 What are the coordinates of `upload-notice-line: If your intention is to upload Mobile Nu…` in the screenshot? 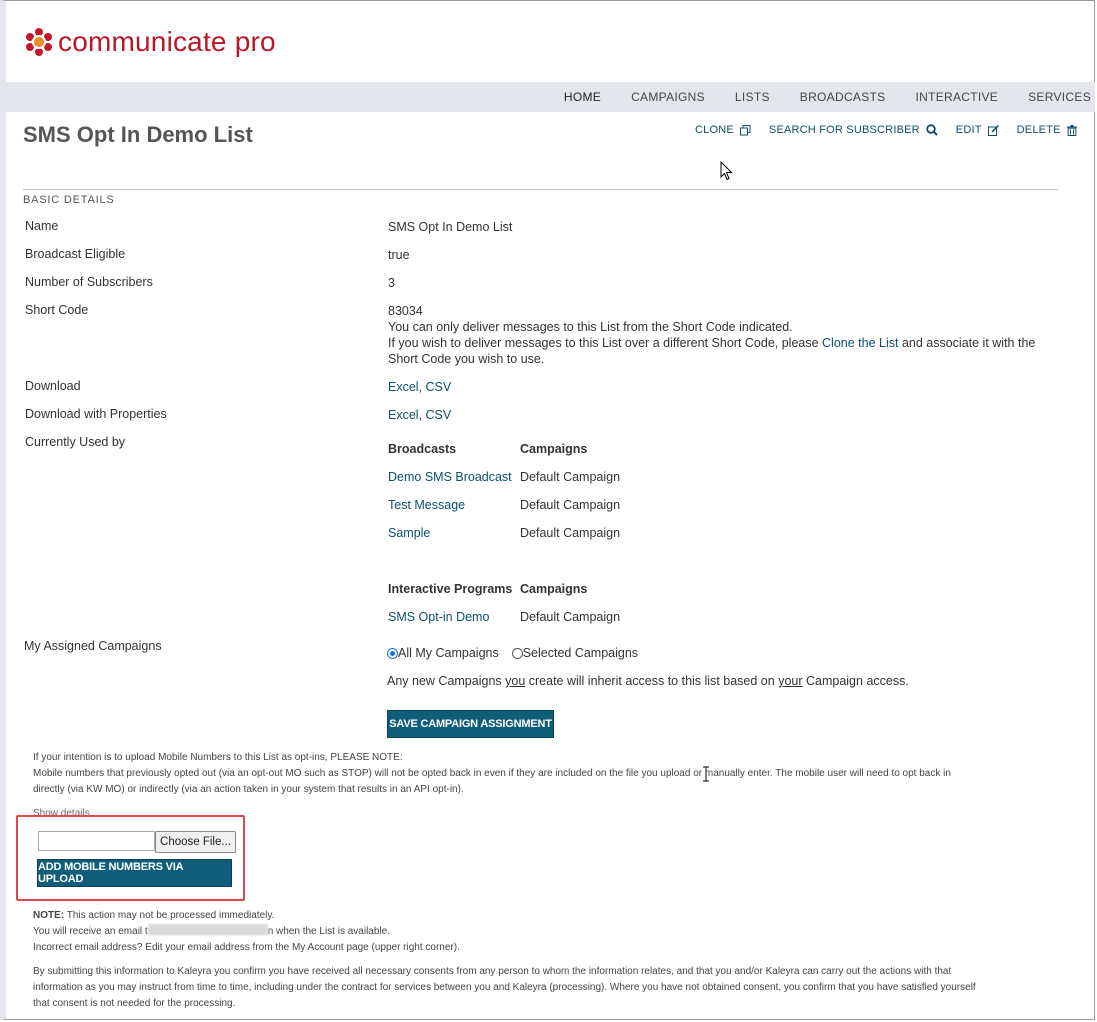 It's located at (218, 757).